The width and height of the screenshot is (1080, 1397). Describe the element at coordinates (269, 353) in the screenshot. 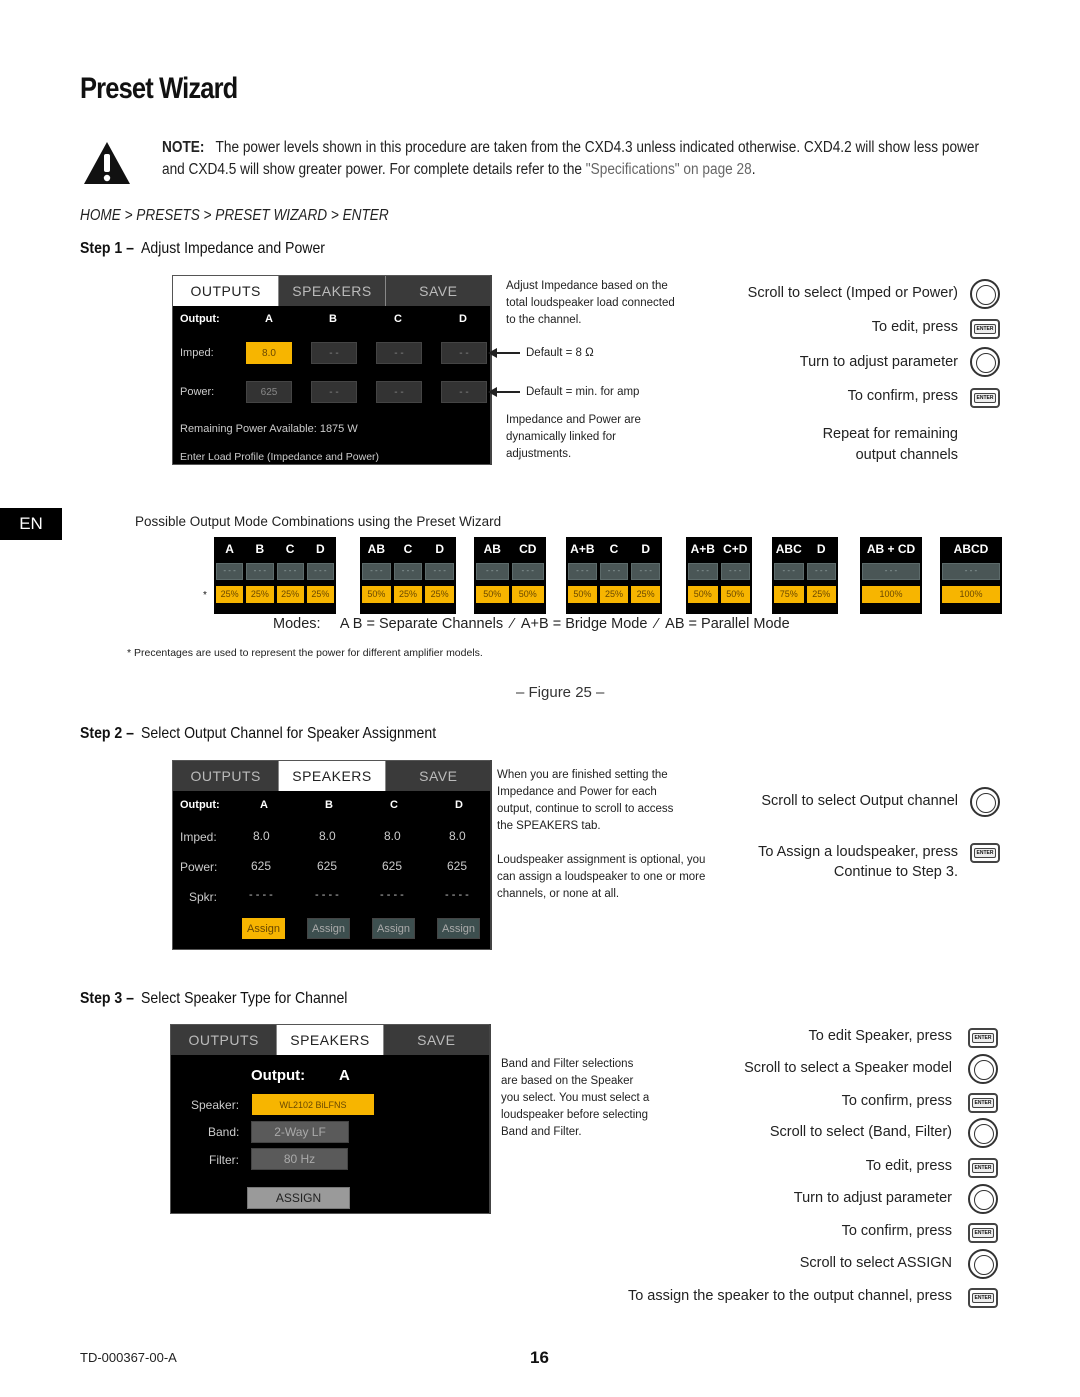

I see `imped-field-a: 8.0` at that location.